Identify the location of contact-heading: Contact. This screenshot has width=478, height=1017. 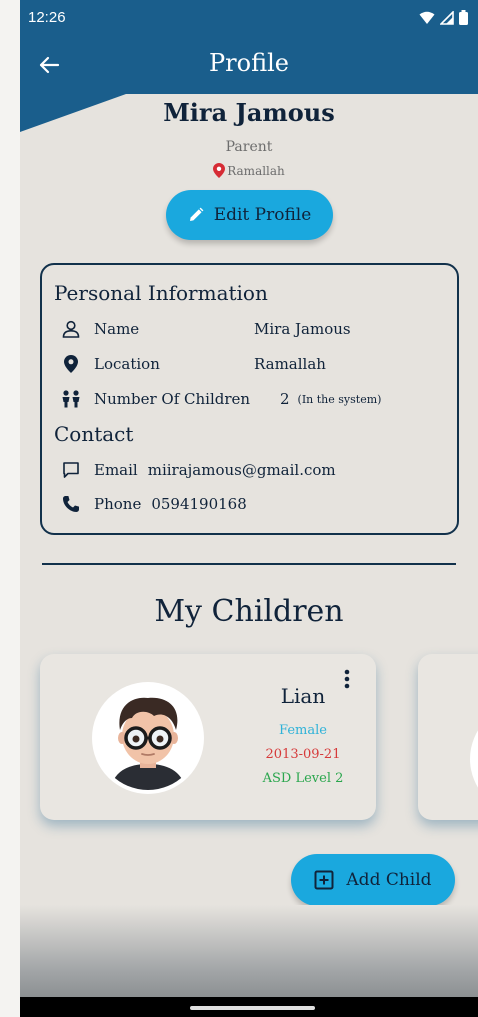
(94, 434).